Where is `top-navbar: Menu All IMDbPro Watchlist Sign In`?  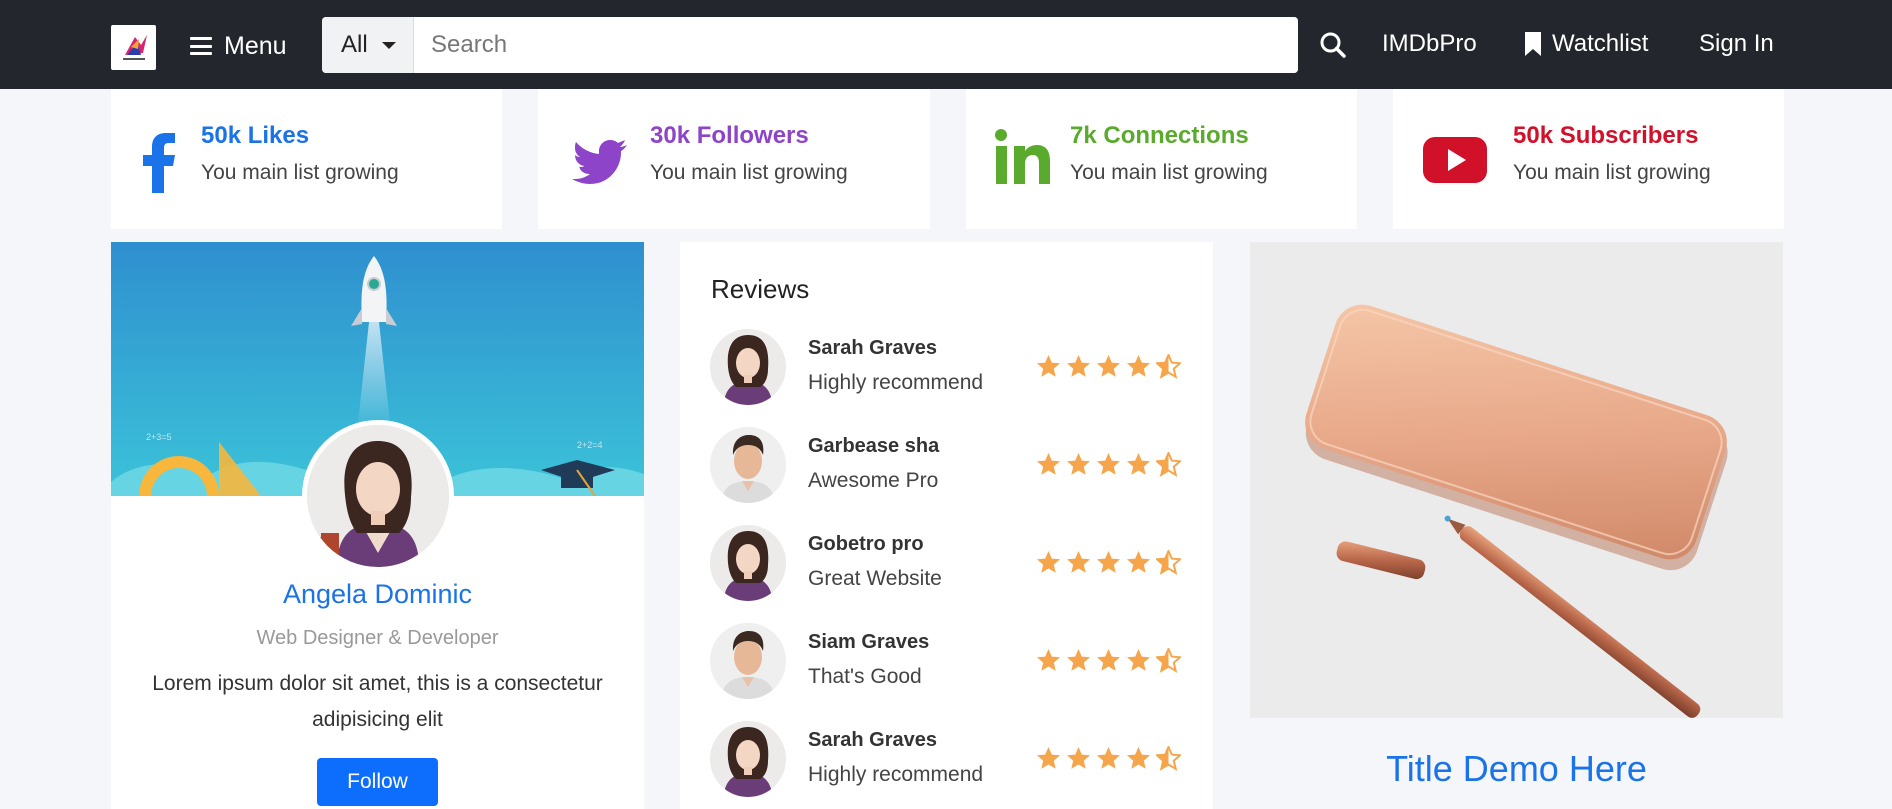 top-navbar: Menu All IMDbPro Watchlist Sign In is located at coordinates (946, 44).